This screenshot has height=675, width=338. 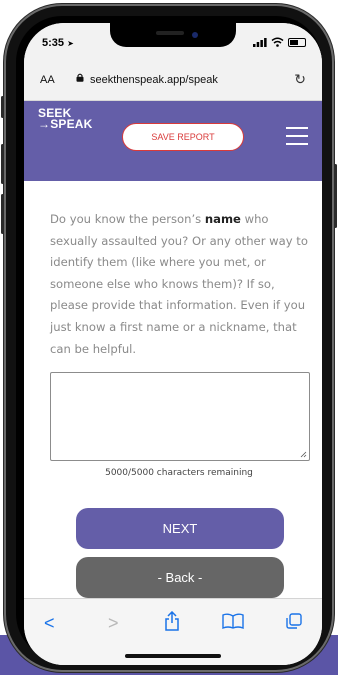 What do you see at coordinates (58, 43) in the screenshot?
I see `status-time: 5:35 ➤` at bounding box center [58, 43].